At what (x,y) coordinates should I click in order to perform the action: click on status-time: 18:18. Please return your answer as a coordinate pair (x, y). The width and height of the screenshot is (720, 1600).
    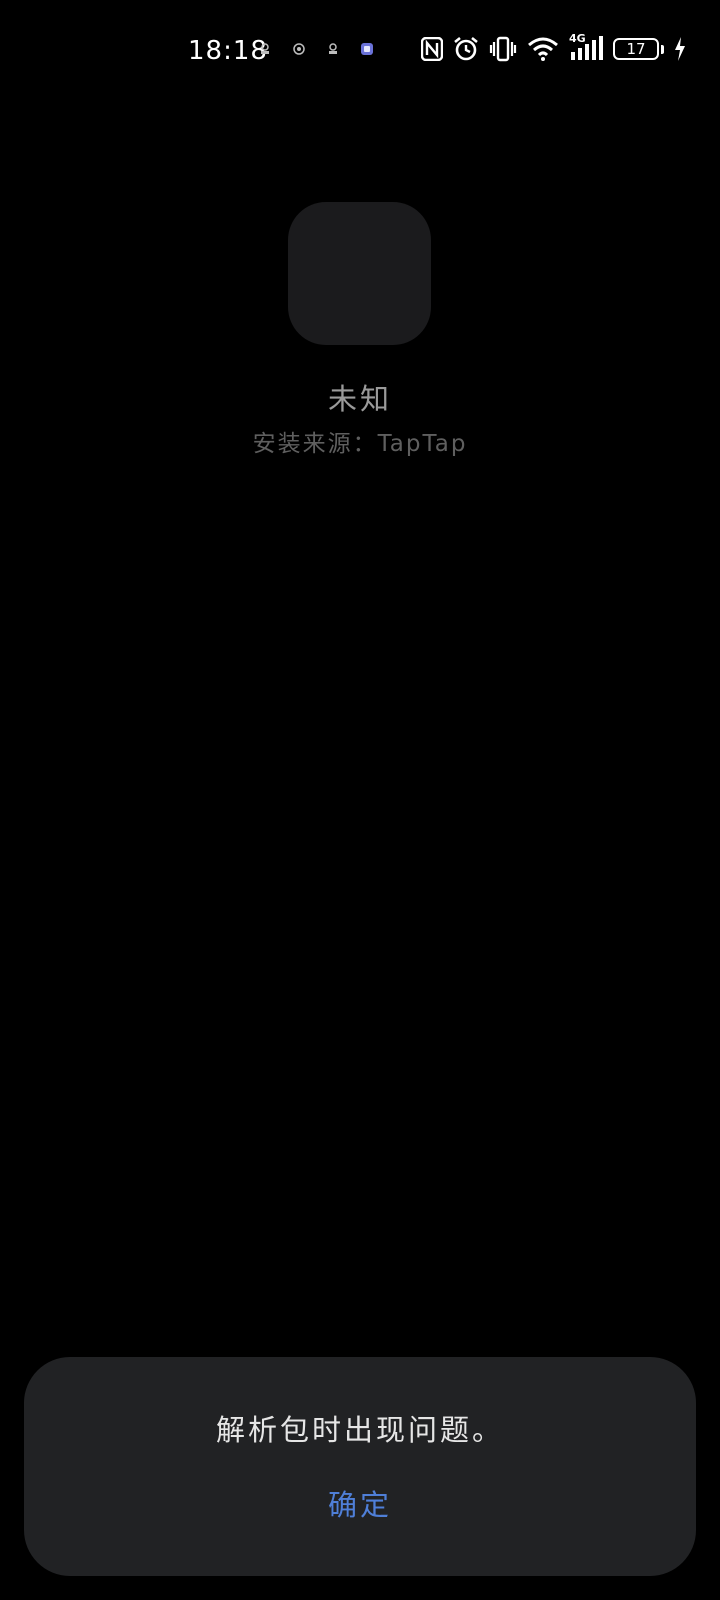
    Looking at the image, I should click on (228, 51).